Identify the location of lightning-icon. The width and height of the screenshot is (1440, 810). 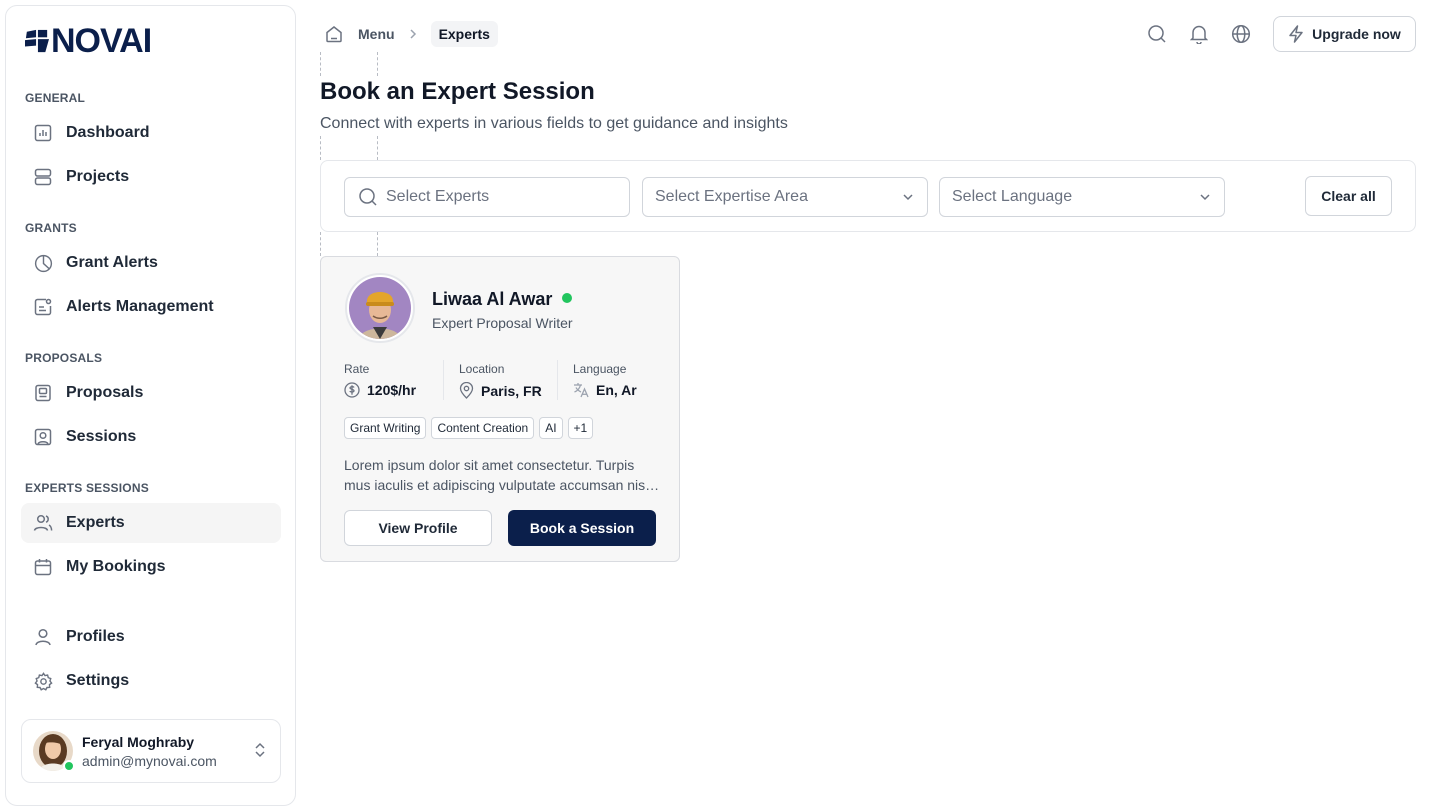
(1296, 34).